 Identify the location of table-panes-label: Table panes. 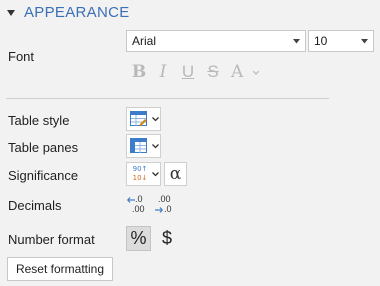
(43, 147).